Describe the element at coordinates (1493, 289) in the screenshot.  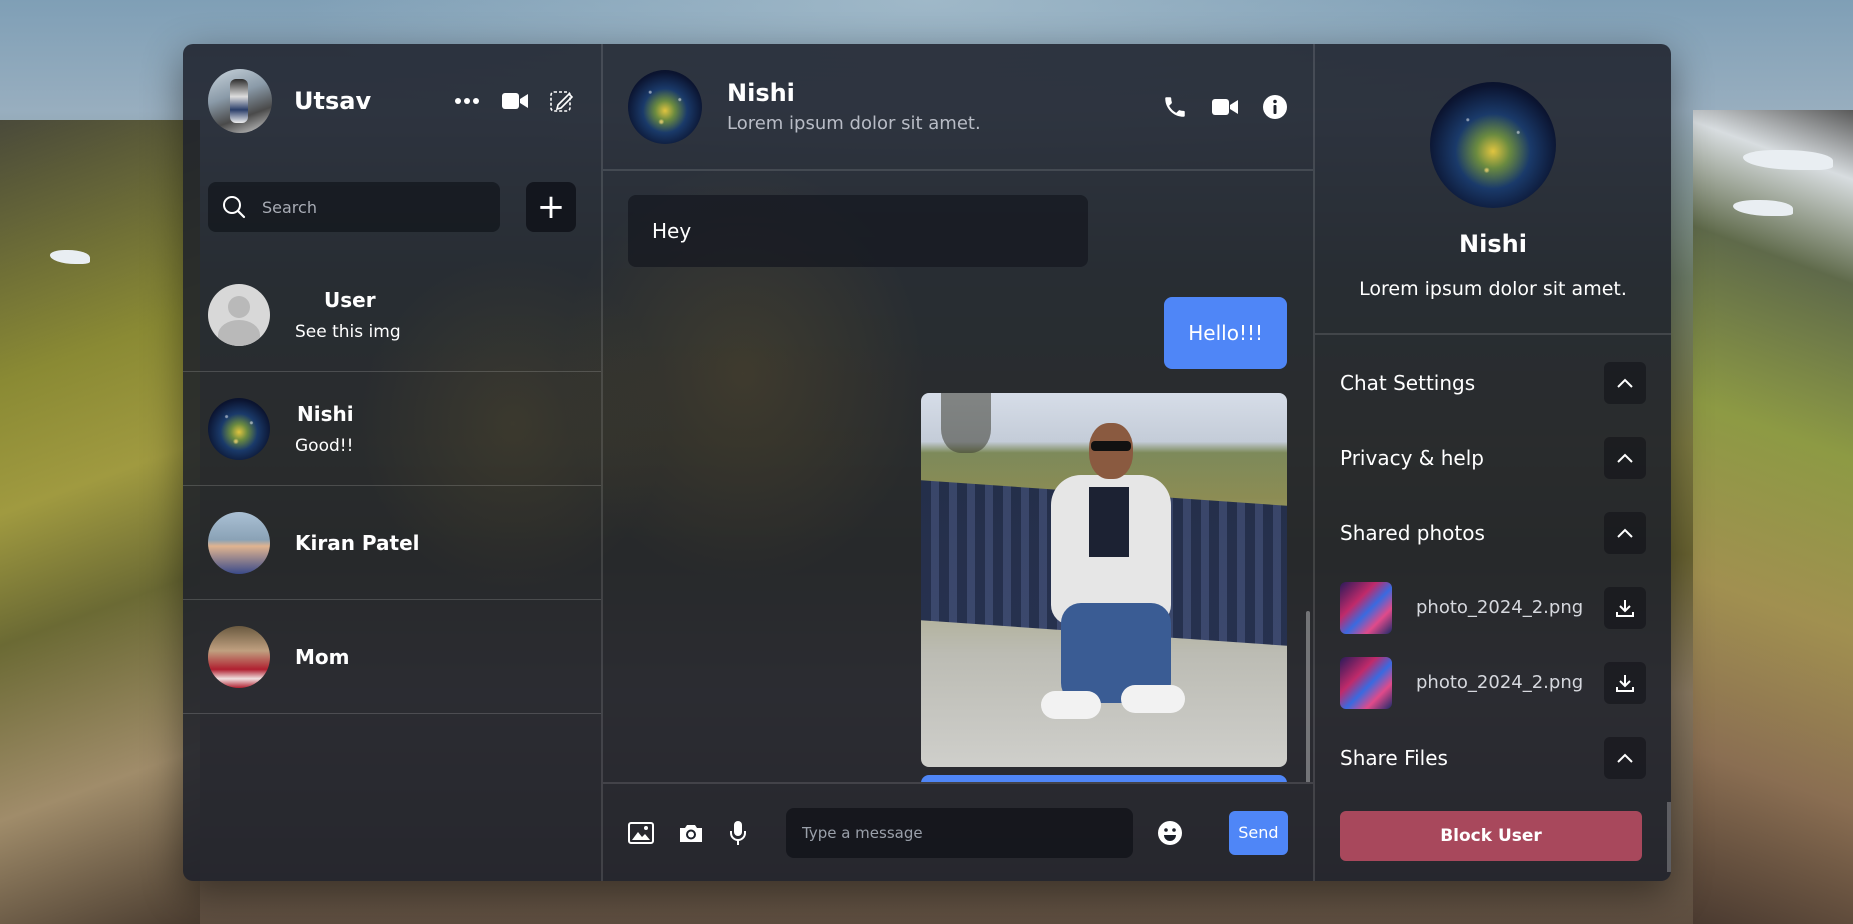
I see `contact-profile-status: Lorem ipsum dolor sit amet.` at that location.